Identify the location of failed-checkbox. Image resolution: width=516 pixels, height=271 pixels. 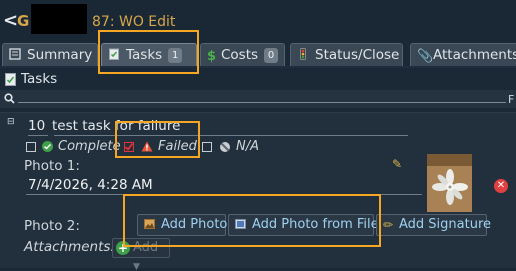
(129, 147).